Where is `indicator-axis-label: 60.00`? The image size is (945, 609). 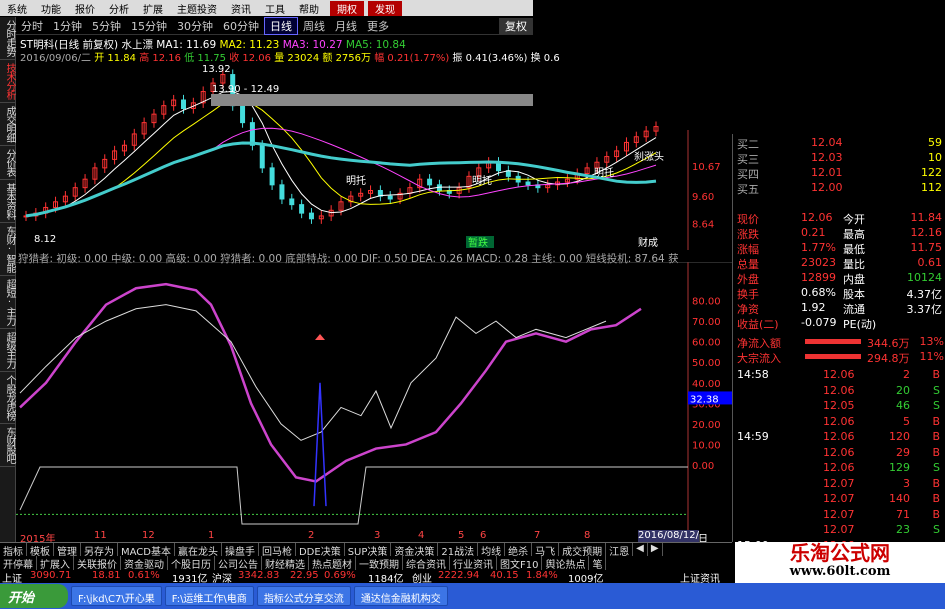
indicator-axis-label: 60.00 is located at coordinates (706, 343).